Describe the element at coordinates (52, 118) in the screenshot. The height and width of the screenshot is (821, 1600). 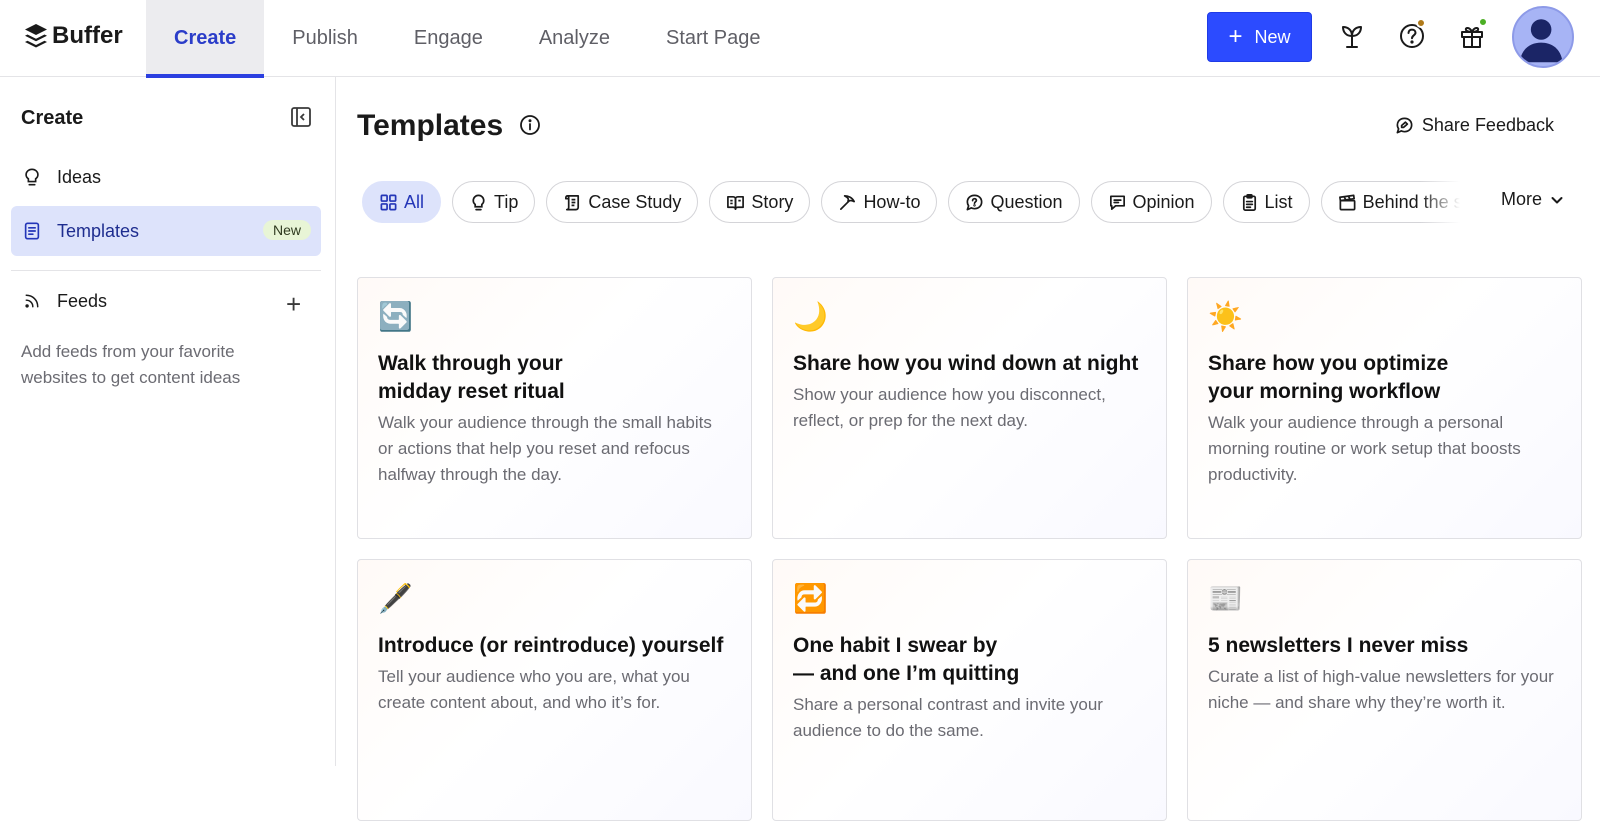
I see `sidebar-title: Create` at that location.